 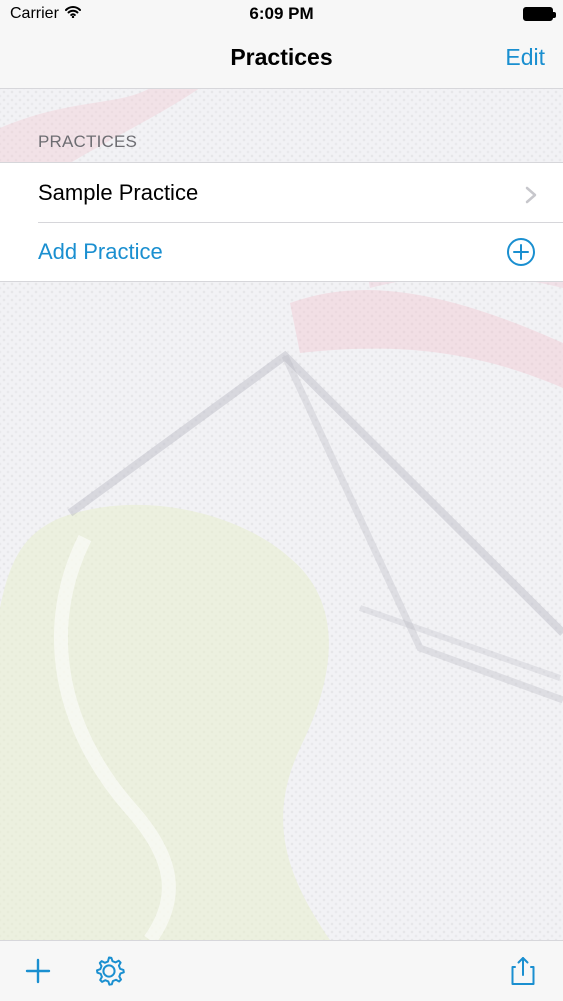 I want to click on settings-button, so click(x=109, y=971).